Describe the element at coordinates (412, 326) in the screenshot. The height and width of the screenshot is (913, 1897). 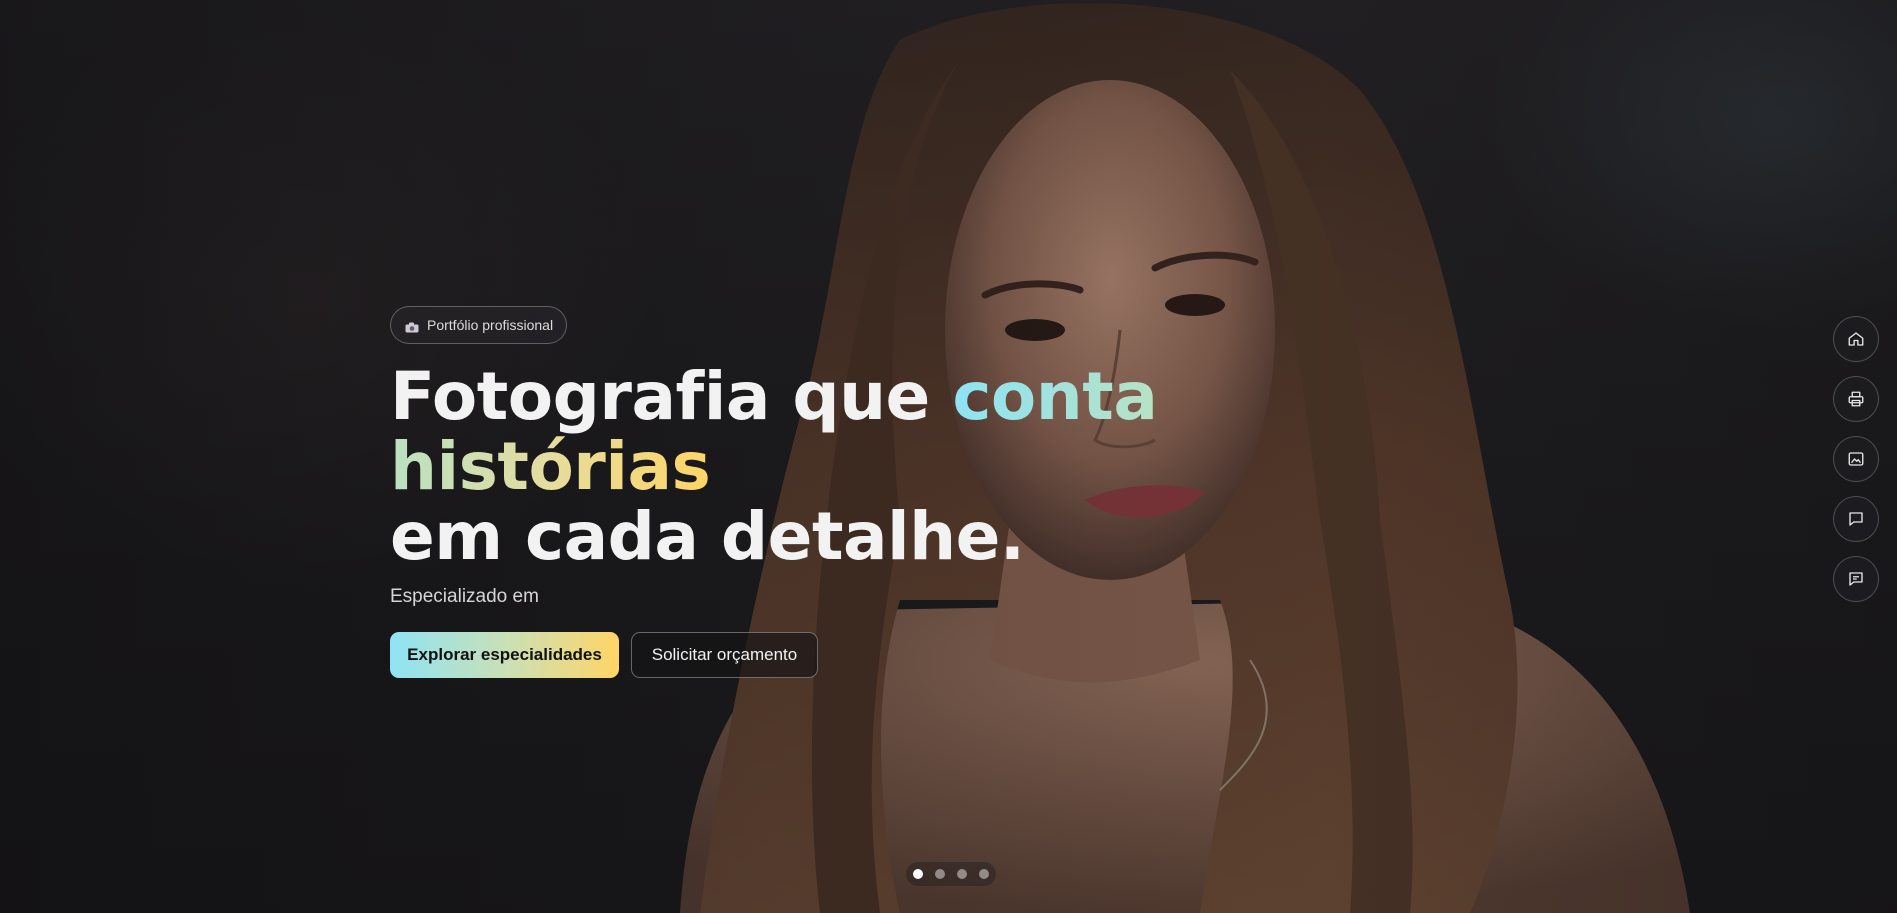
I see `camera-icon` at that location.